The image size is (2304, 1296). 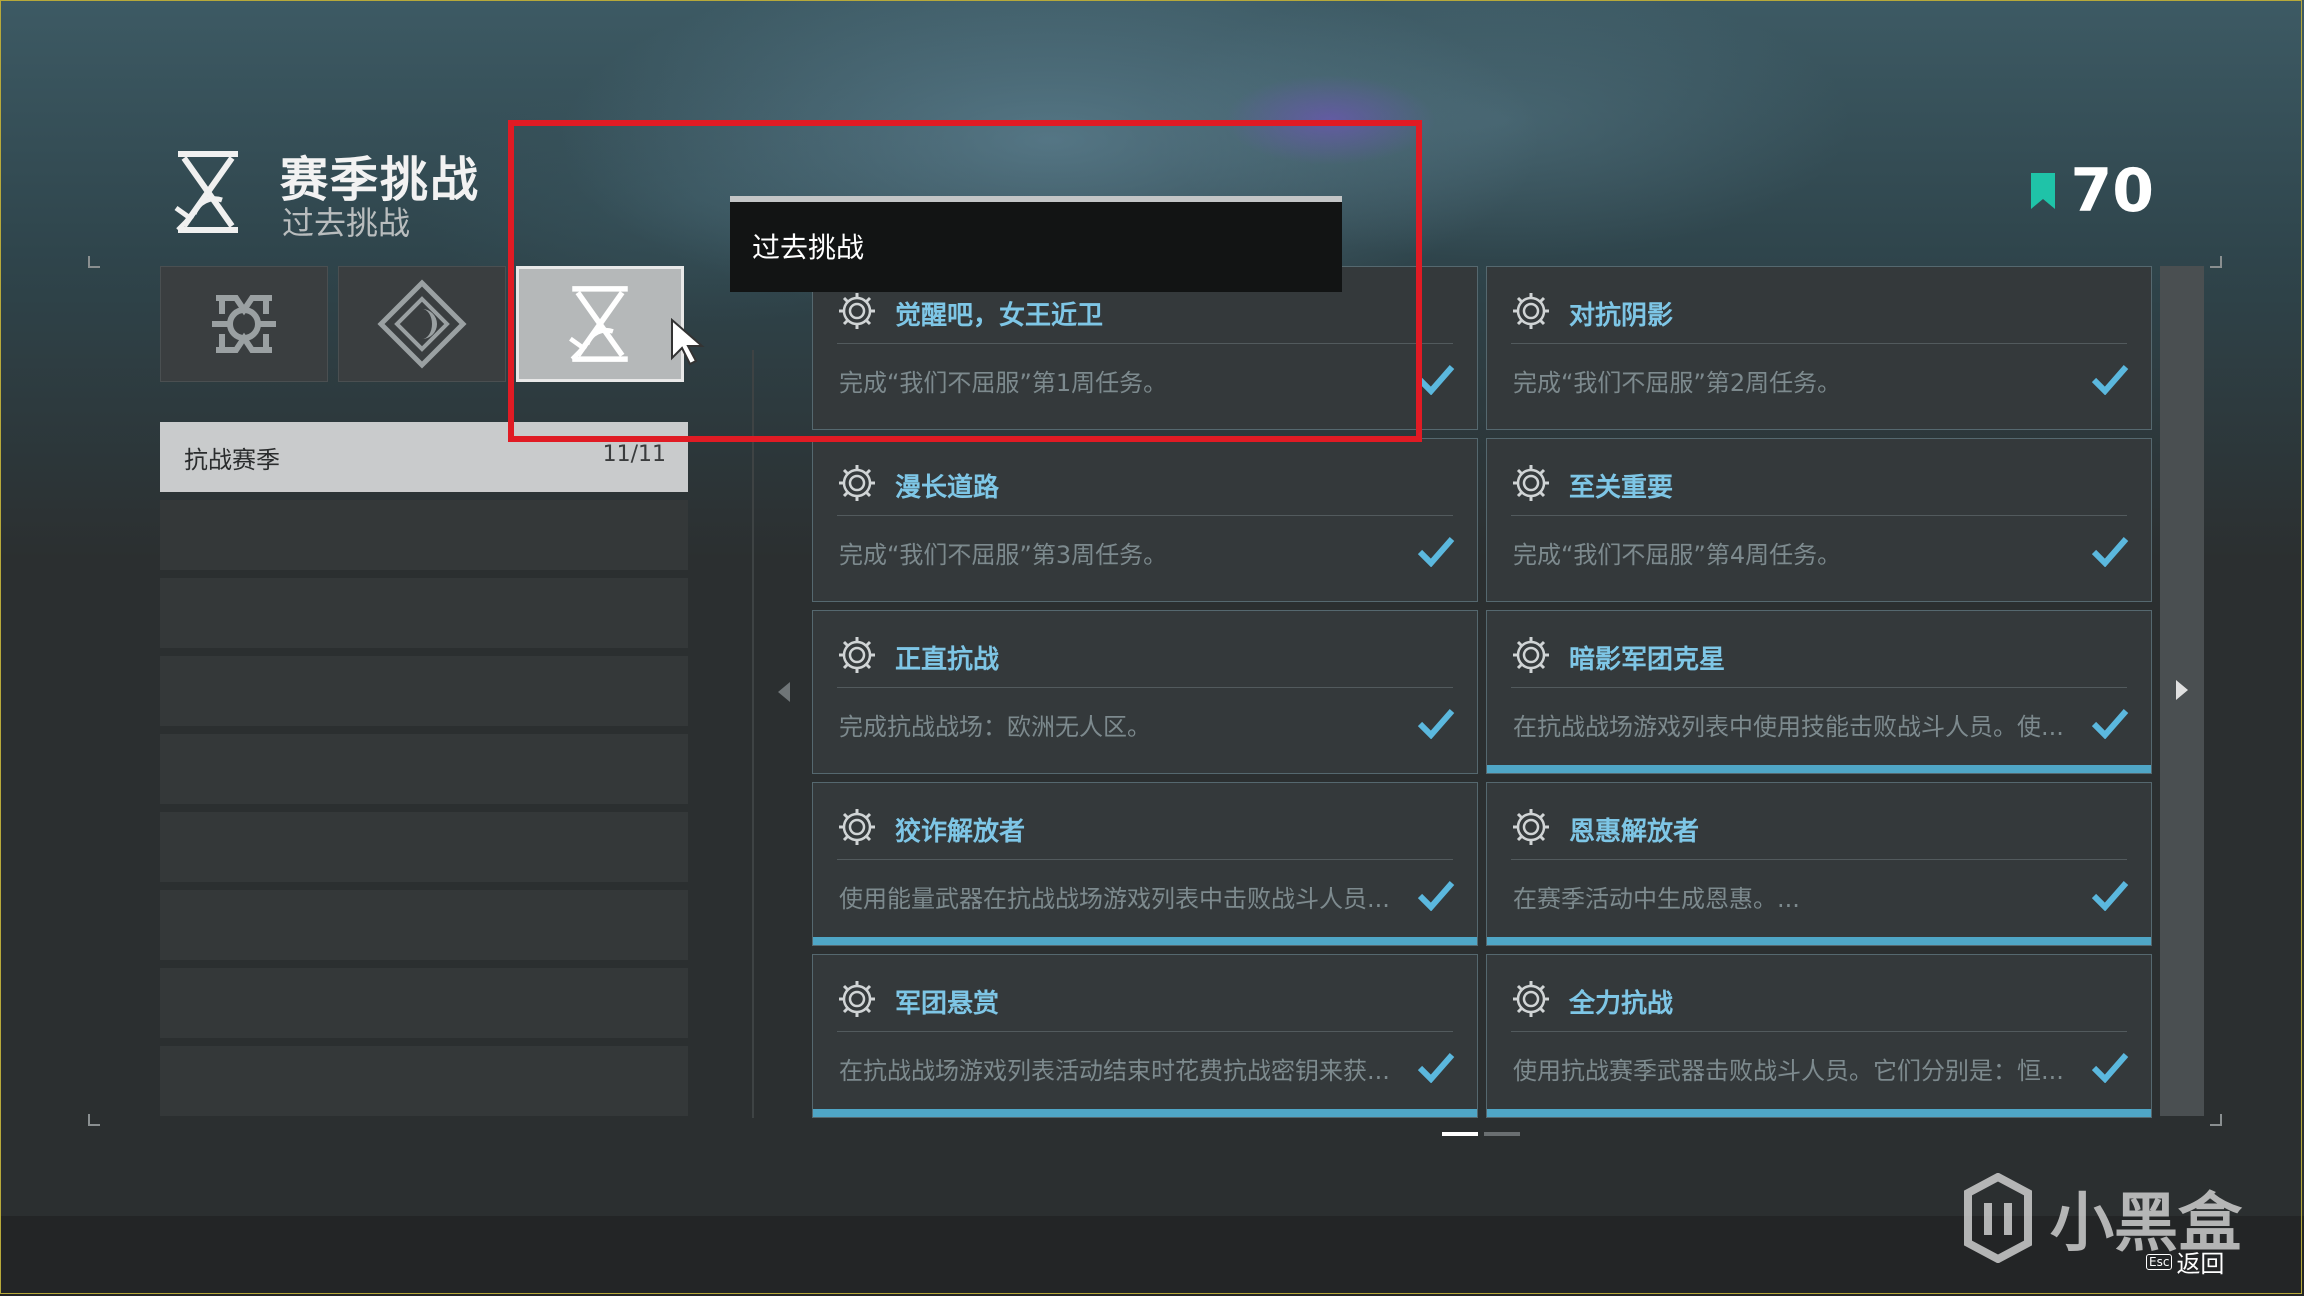 I want to click on challenge-card: 漫长道路完成“我们不屈服”第3周任务。, so click(x=1145, y=520).